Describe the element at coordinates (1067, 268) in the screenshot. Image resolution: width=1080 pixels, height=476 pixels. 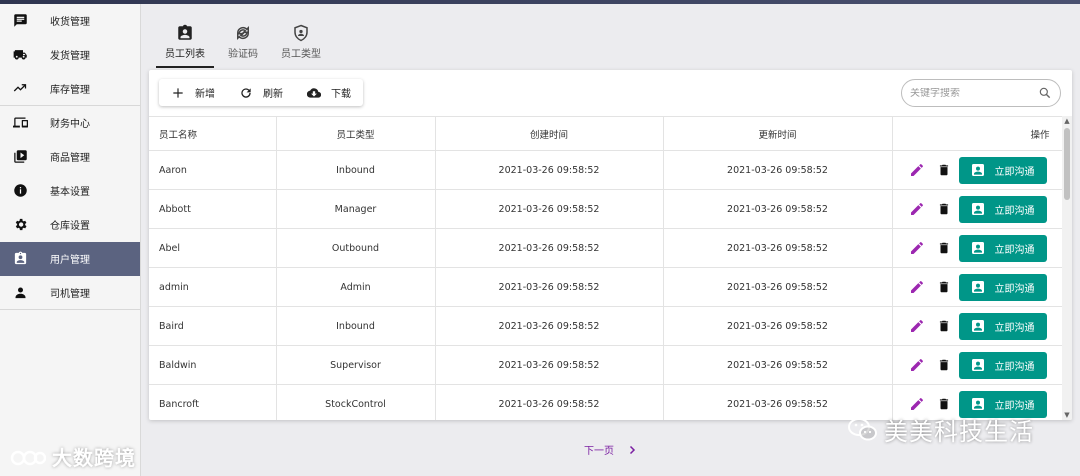
I see `vertical-scrollbar: ▲ ▼` at that location.